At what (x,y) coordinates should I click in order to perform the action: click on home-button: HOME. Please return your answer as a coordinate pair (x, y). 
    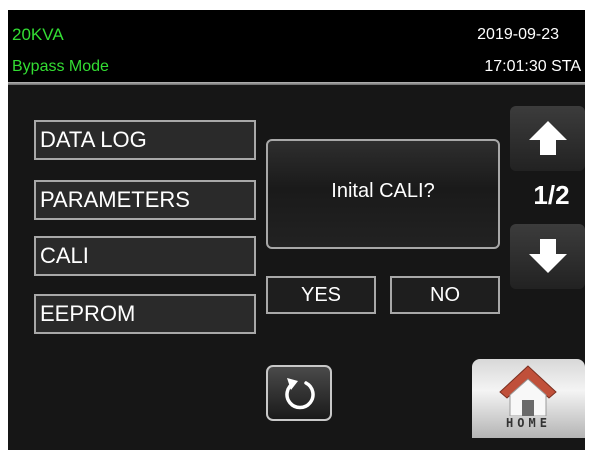
    Looking at the image, I should click on (528, 398).